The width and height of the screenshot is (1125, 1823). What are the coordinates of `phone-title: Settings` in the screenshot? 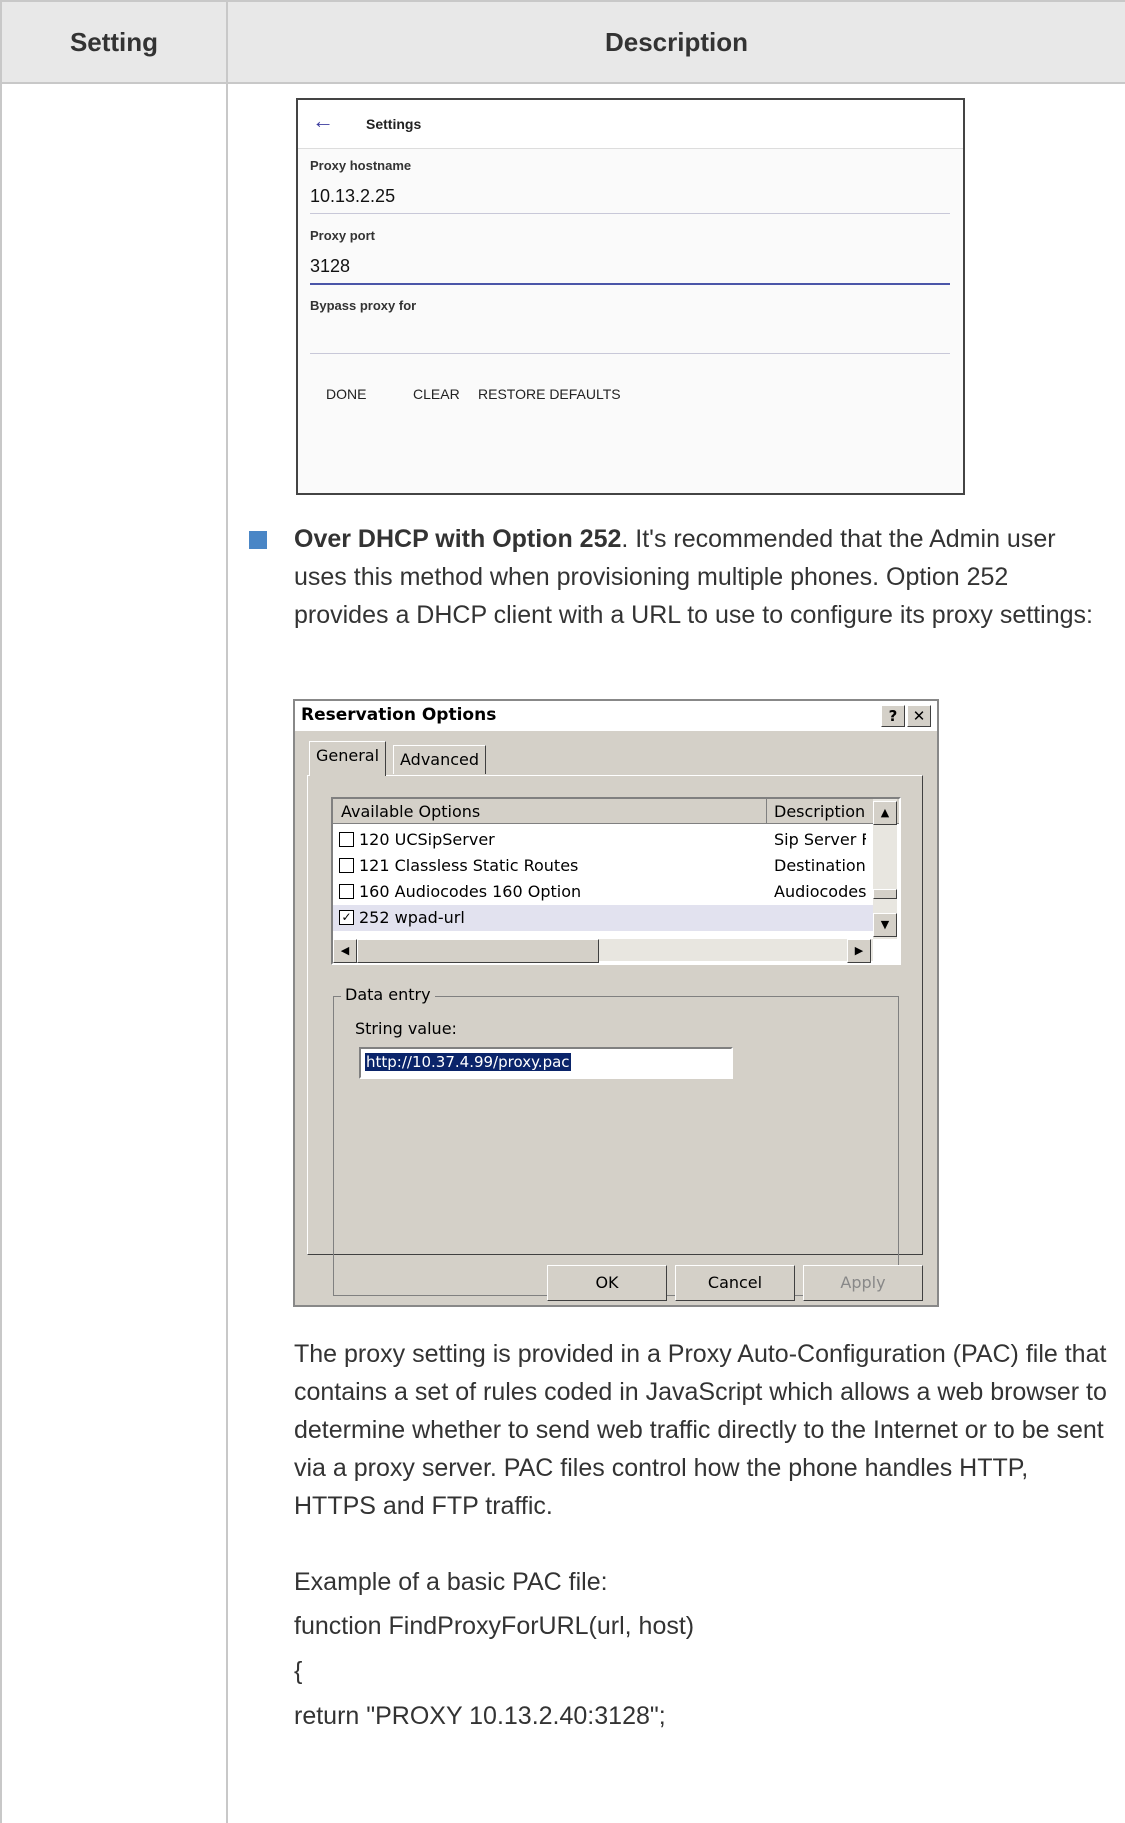 It's located at (394, 124).